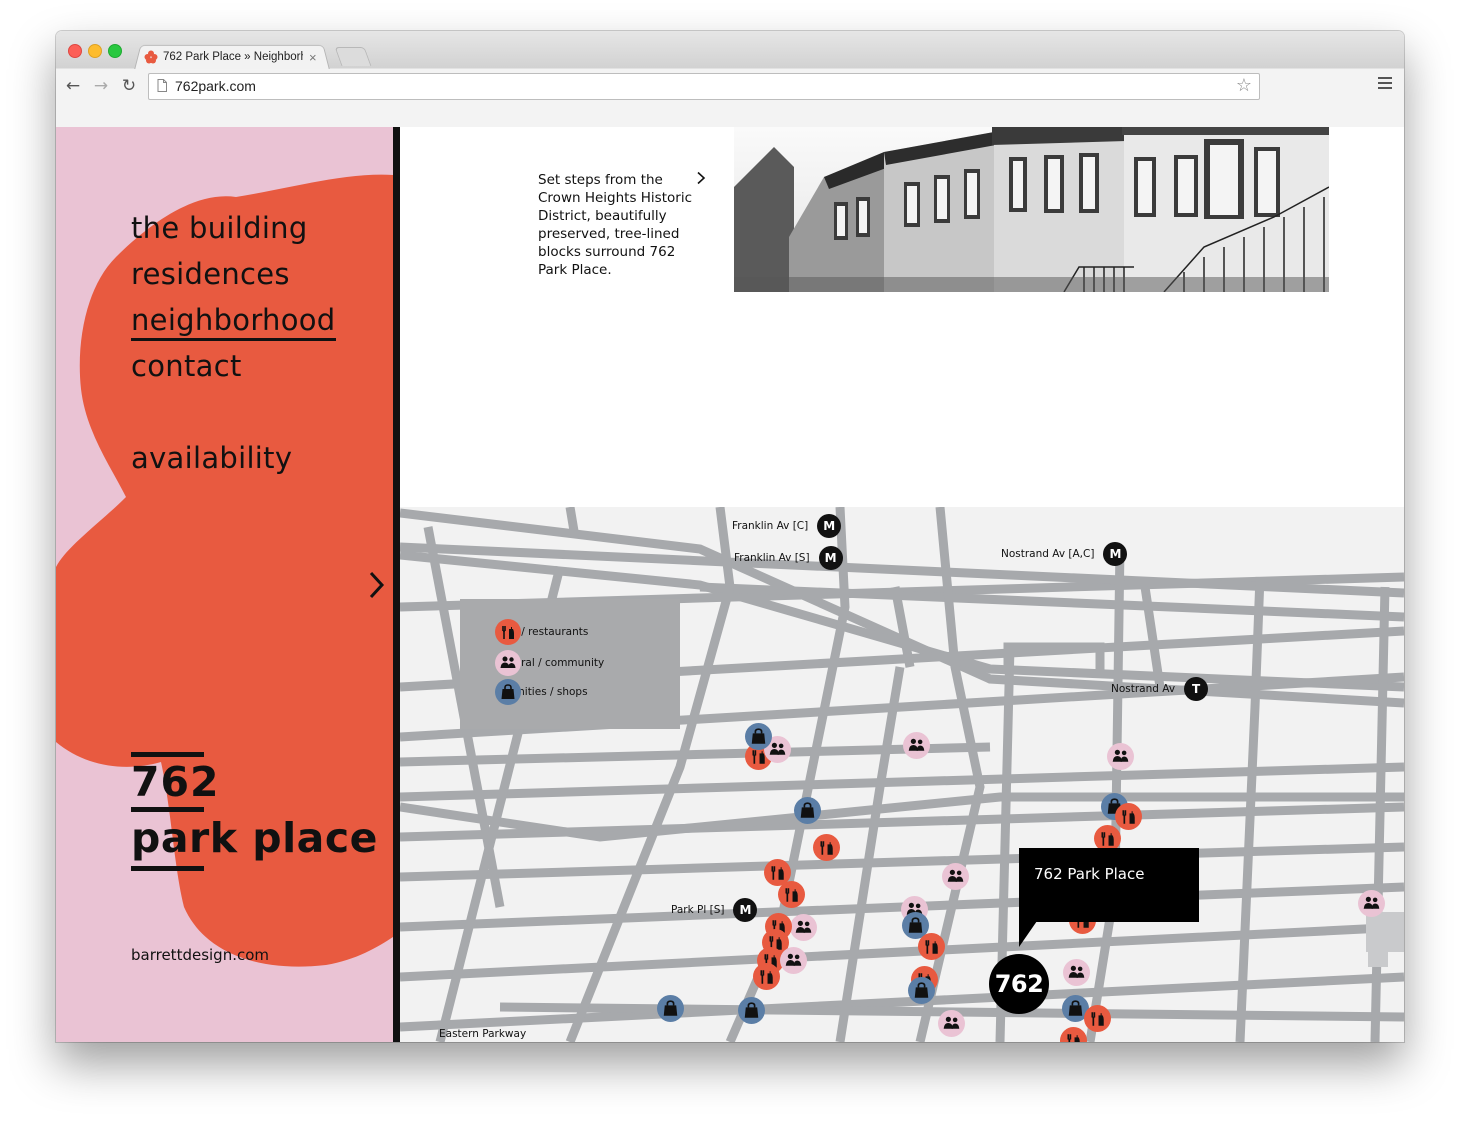 Image resolution: width=1460 pixels, height=1123 pixels. What do you see at coordinates (175, 782) in the screenshot?
I see `logo-number: 762` at bounding box center [175, 782].